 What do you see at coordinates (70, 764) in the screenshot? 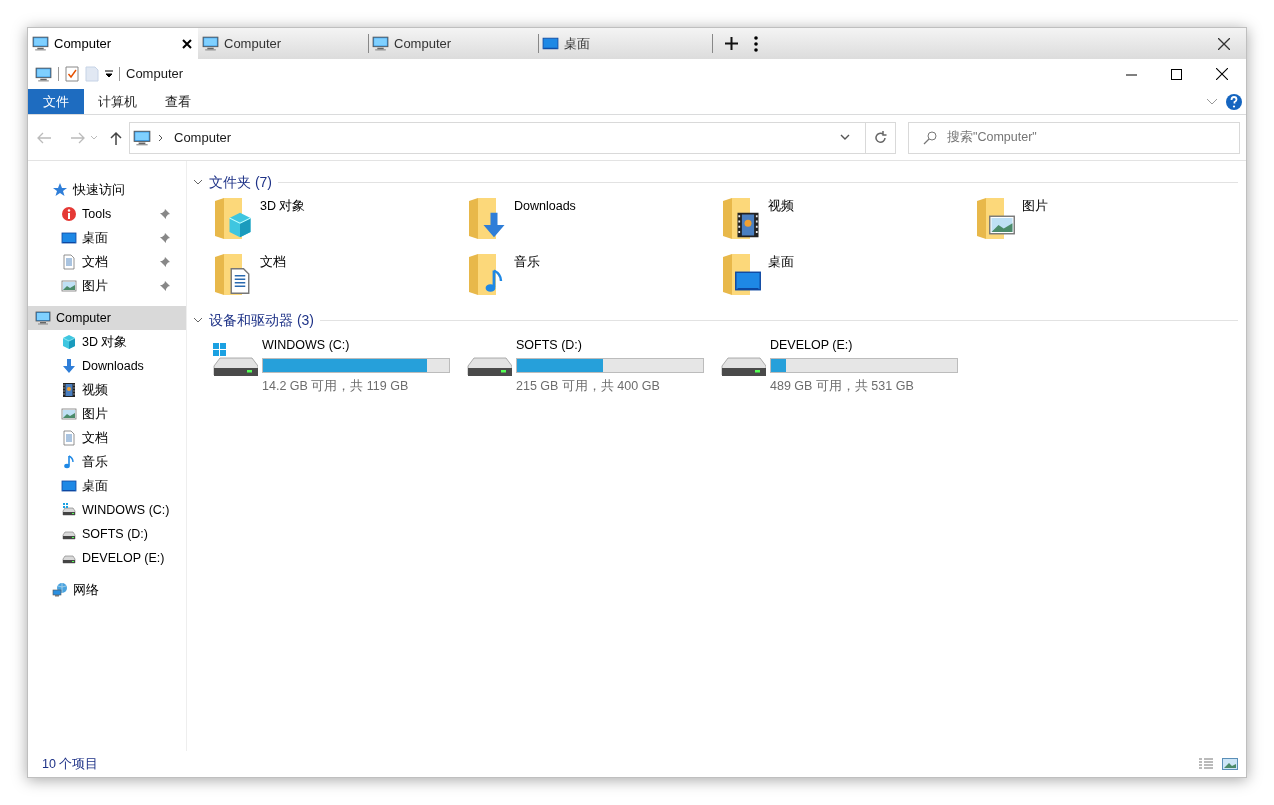
I see `item-count: 10 个项目` at bounding box center [70, 764].